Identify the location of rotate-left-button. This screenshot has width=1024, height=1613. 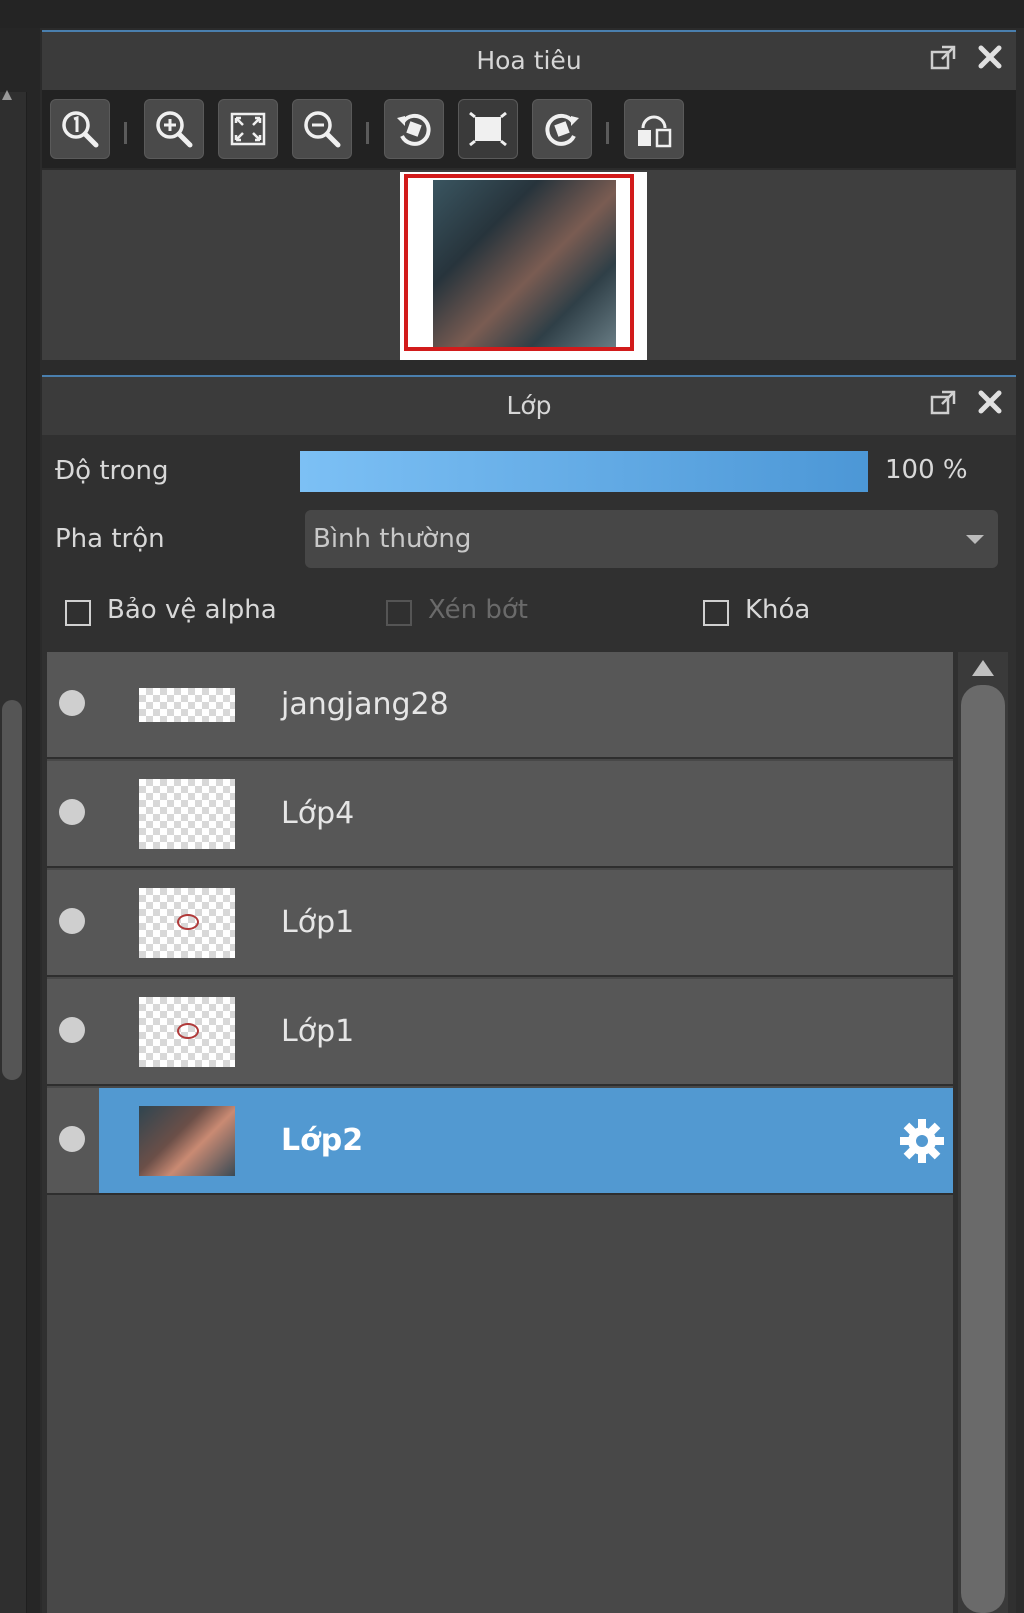
(414, 129).